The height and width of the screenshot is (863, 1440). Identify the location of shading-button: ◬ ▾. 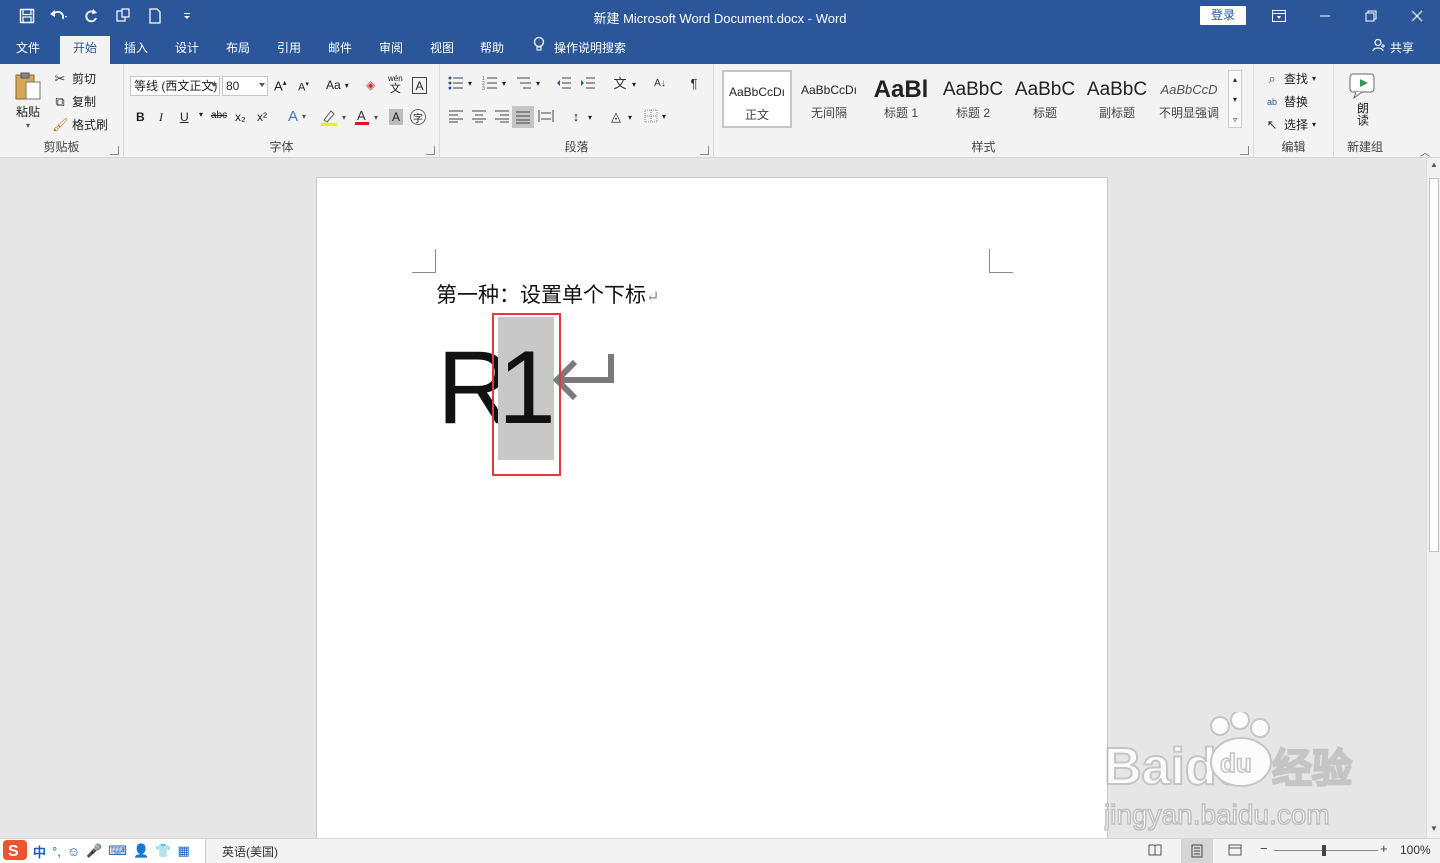
(620, 117).